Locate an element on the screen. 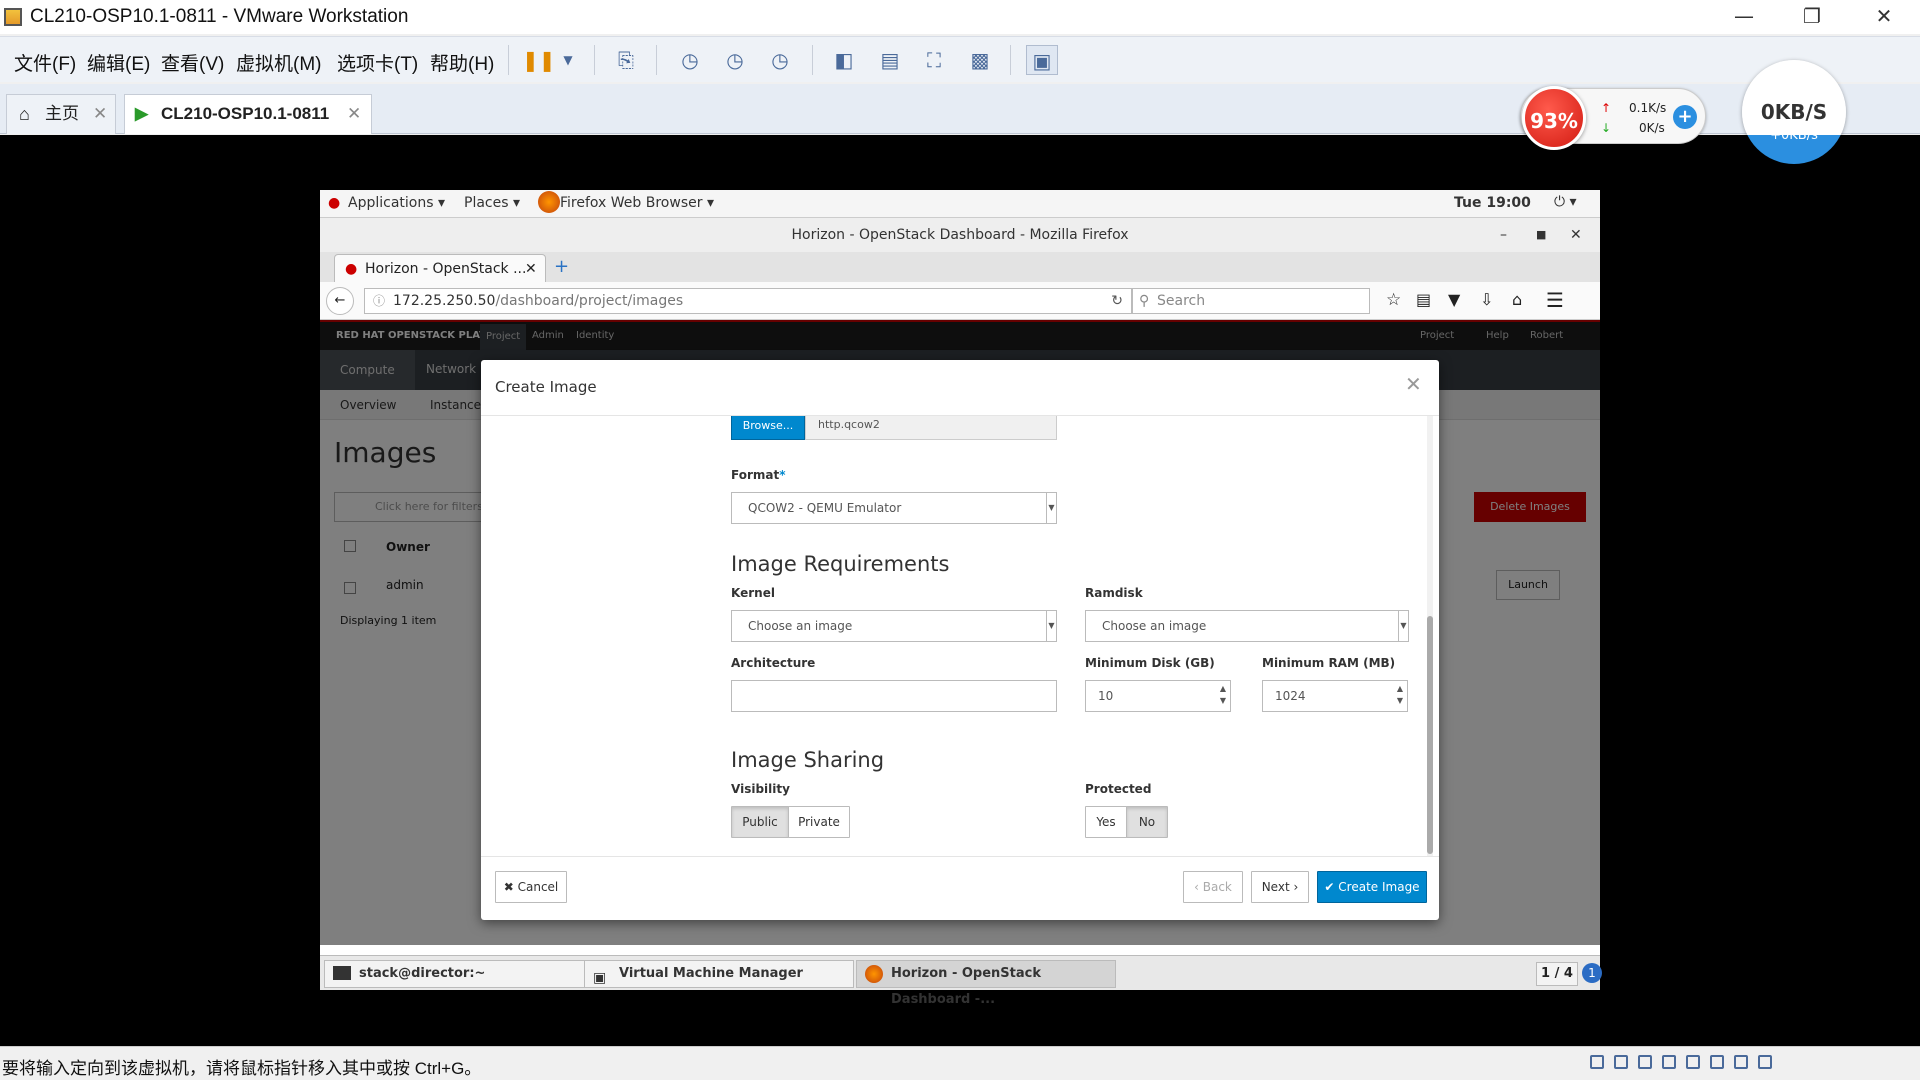 The image size is (1920, 1080). send-ctrl-alt-del-icon: ⎘ is located at coordinates (626, 60).